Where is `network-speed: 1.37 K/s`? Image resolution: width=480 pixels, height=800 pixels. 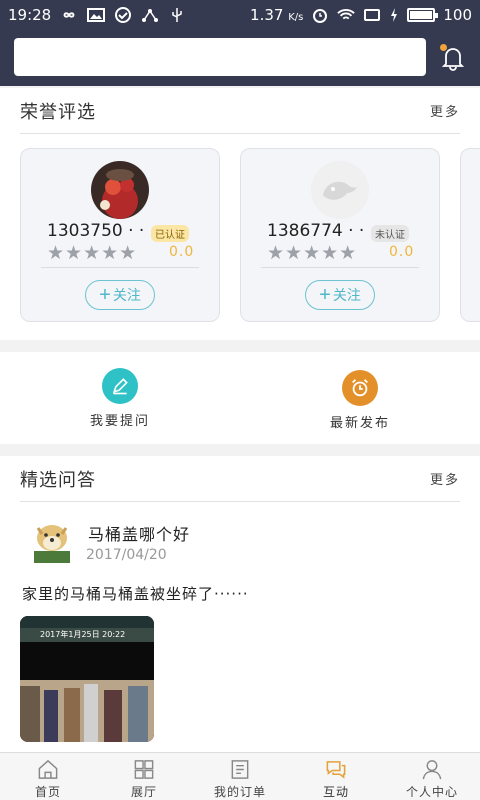
network-speed: 1.37 K/s is located at coordinates (277, 15).